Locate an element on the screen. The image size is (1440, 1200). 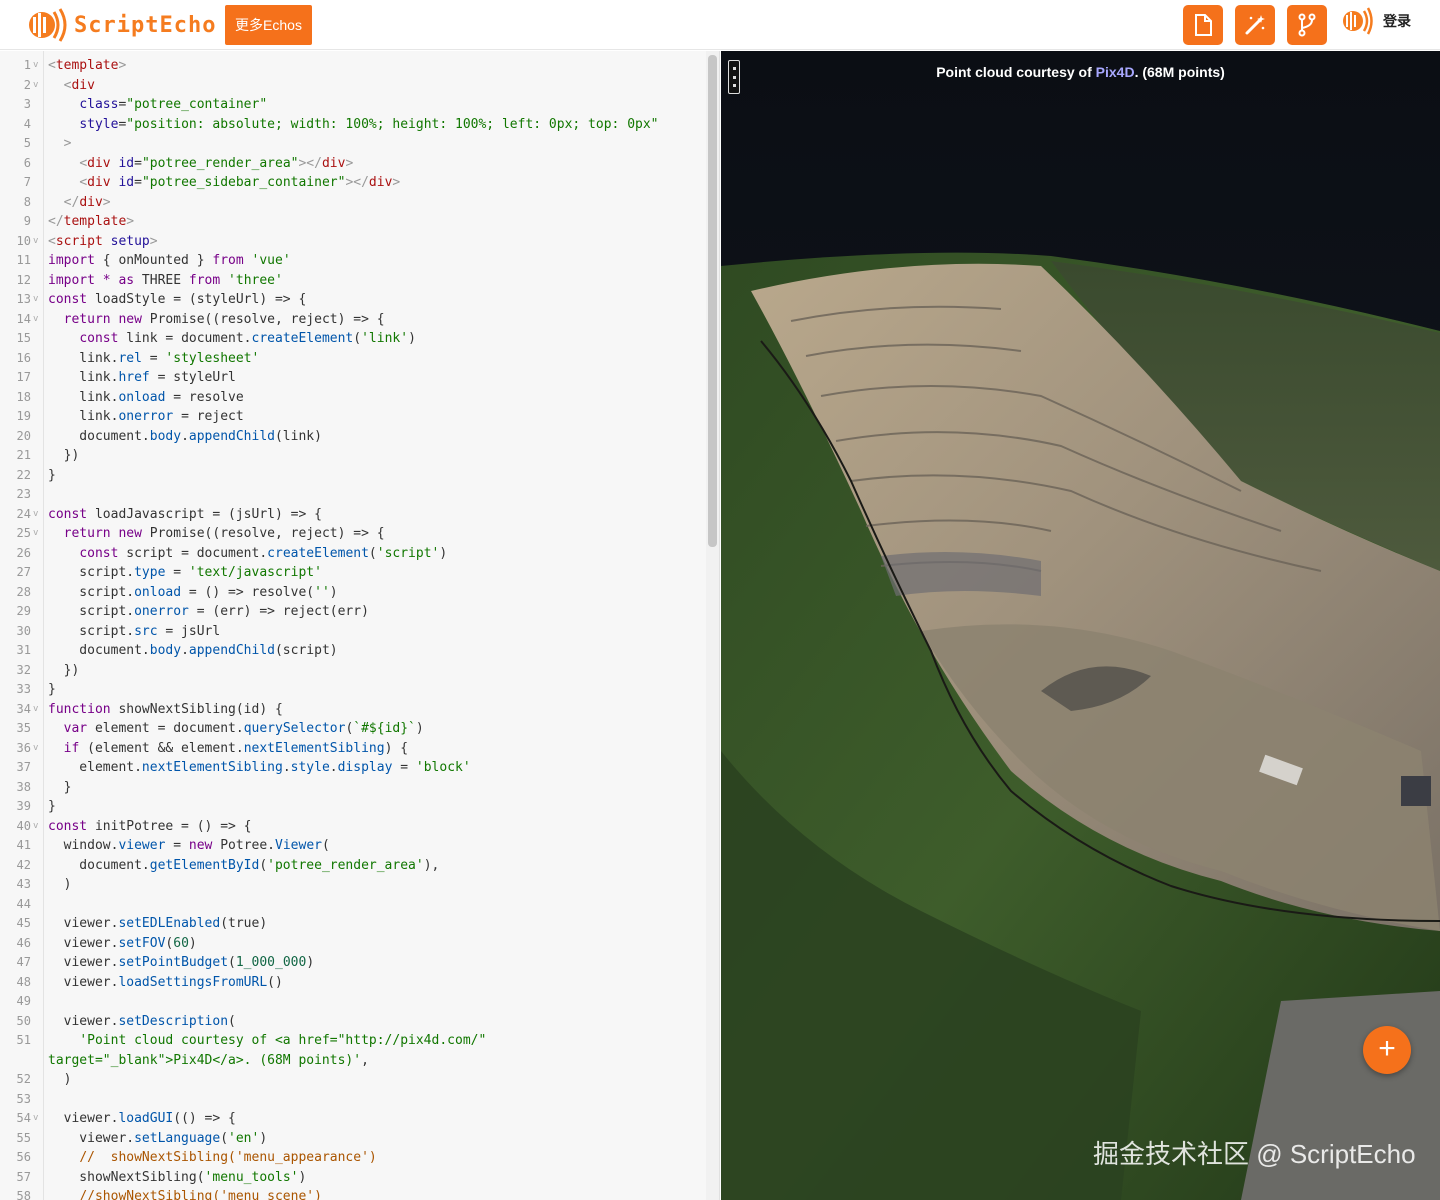
code-line: 5 > is located at coordinates (353, 144).